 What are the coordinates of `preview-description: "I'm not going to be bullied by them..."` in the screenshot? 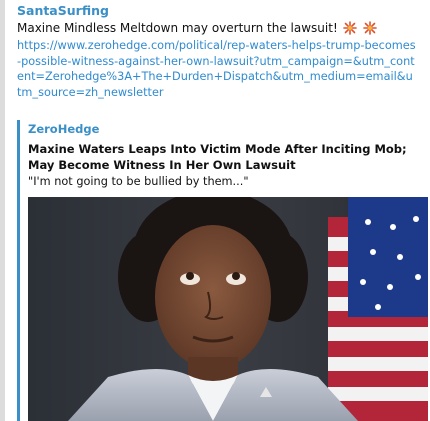 It's located at (138, 181).